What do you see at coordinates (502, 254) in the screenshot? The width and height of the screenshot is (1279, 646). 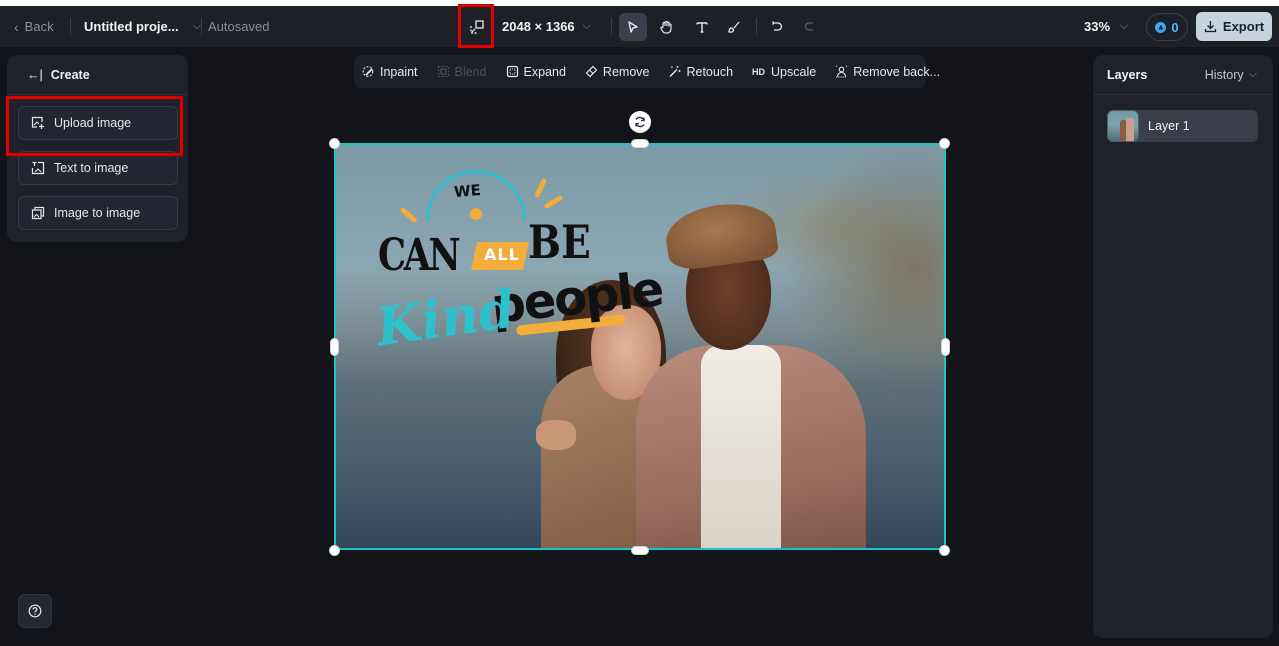 I see `quote-word-all: ALL` at bounding box center [502, 254].